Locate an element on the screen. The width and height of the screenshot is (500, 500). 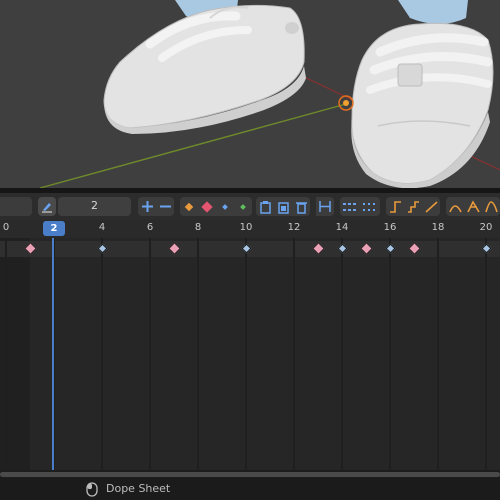
easing-in-icon is located at coordinates (455, 209).